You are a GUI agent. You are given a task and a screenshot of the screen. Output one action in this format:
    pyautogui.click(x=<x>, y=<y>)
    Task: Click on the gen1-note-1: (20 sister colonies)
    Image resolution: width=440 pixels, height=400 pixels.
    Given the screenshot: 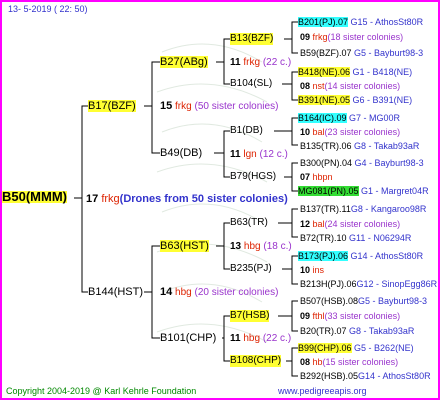 What is the action you would take?
    pyautogui.click(x=236, y=292)
    